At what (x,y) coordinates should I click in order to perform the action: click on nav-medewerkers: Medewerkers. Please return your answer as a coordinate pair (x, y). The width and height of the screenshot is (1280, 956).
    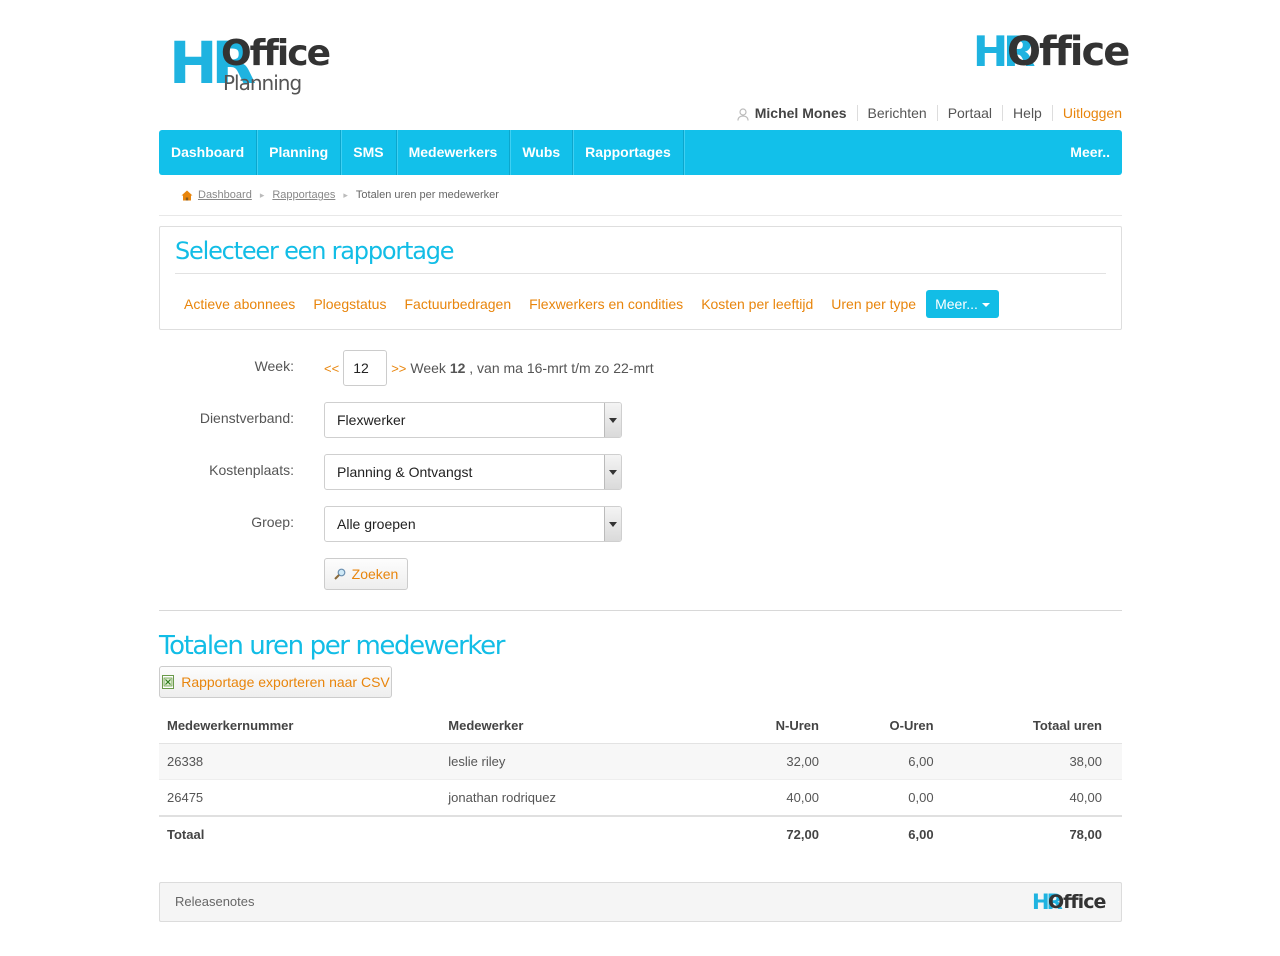
    Looking at the image, I should click on (454, 152).